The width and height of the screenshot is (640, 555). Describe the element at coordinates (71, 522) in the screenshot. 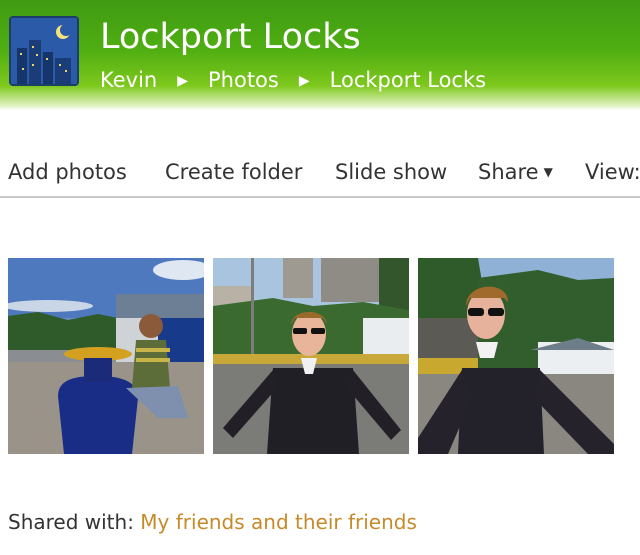

I see `shared-with-label: Shared with:` at that location.